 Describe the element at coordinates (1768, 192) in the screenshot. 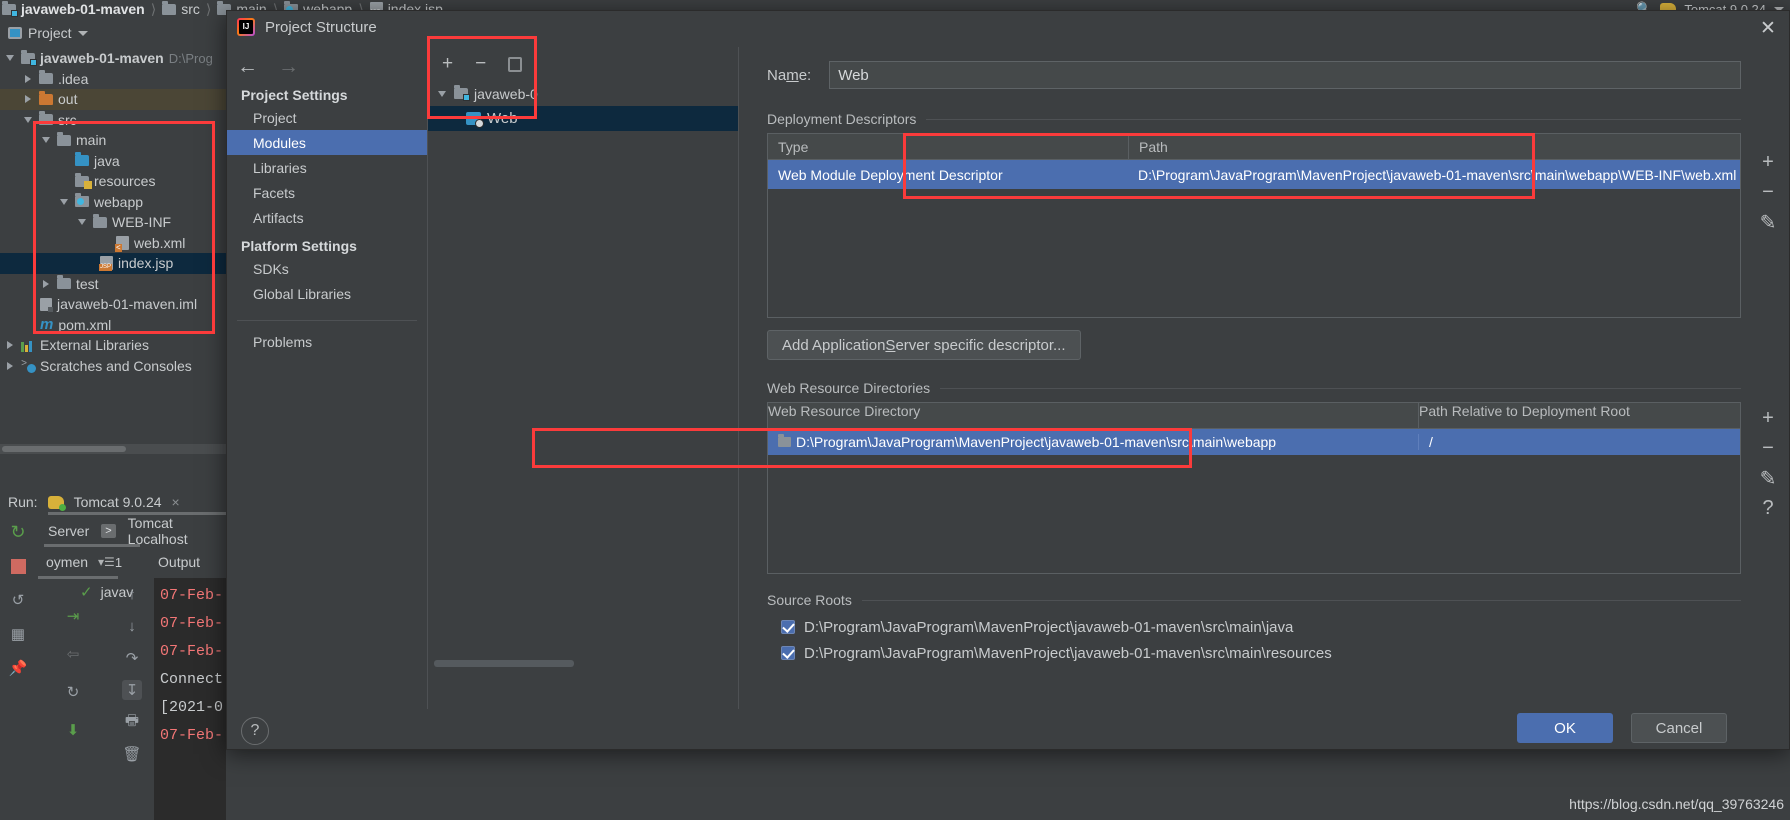

I see `remove-descriptor-icon: −` at that location.